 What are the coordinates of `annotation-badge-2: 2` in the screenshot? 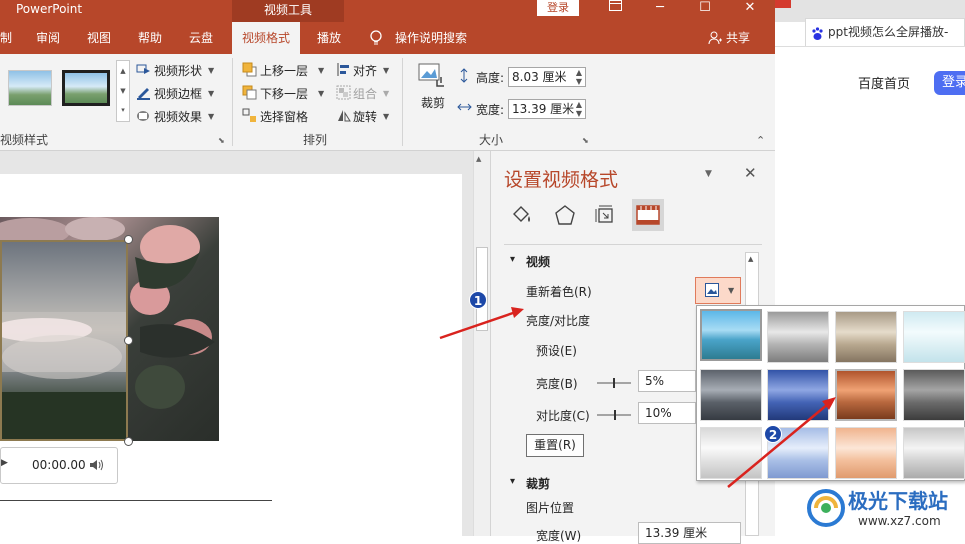 It's located at (773, 434).